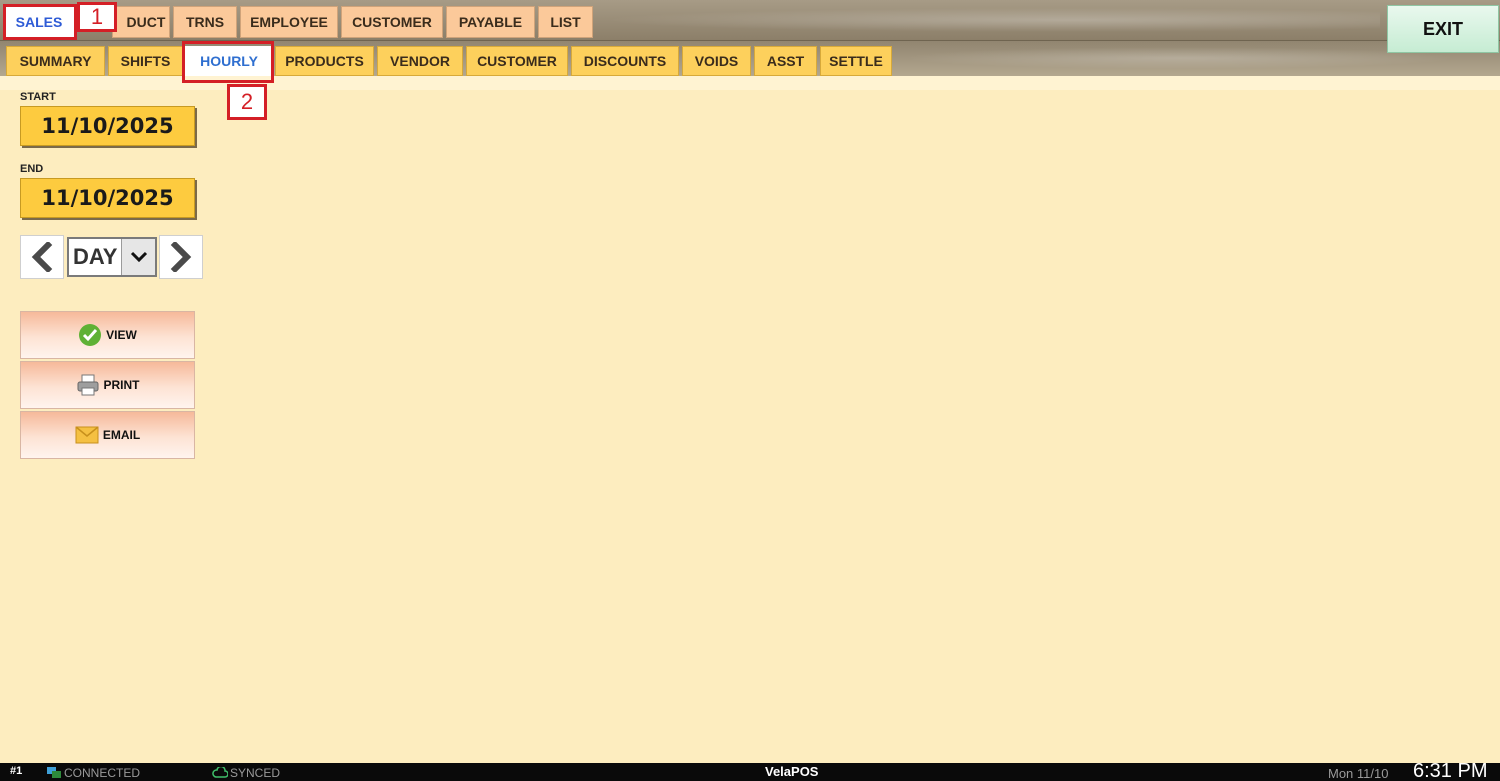  I want to click on envelope-icon, so click(87, 435).